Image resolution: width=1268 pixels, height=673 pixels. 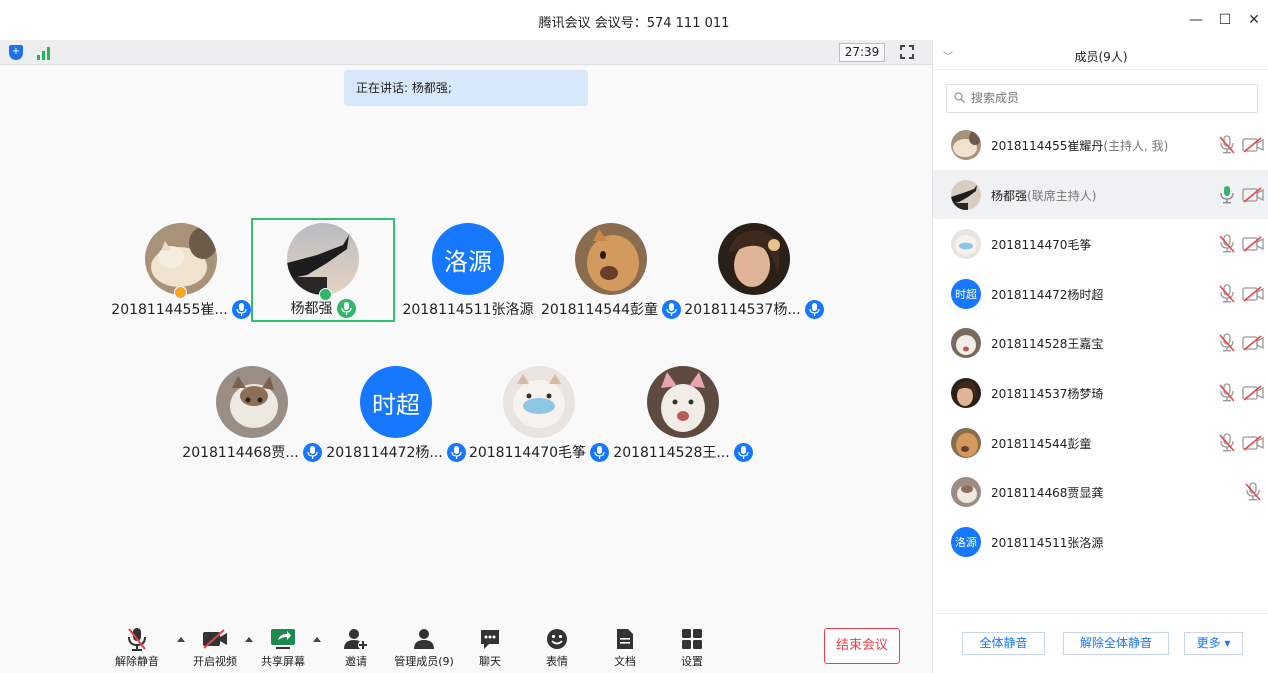 I want to click on manage-members-button: 管理成员(9), so click(x=424, y=649).